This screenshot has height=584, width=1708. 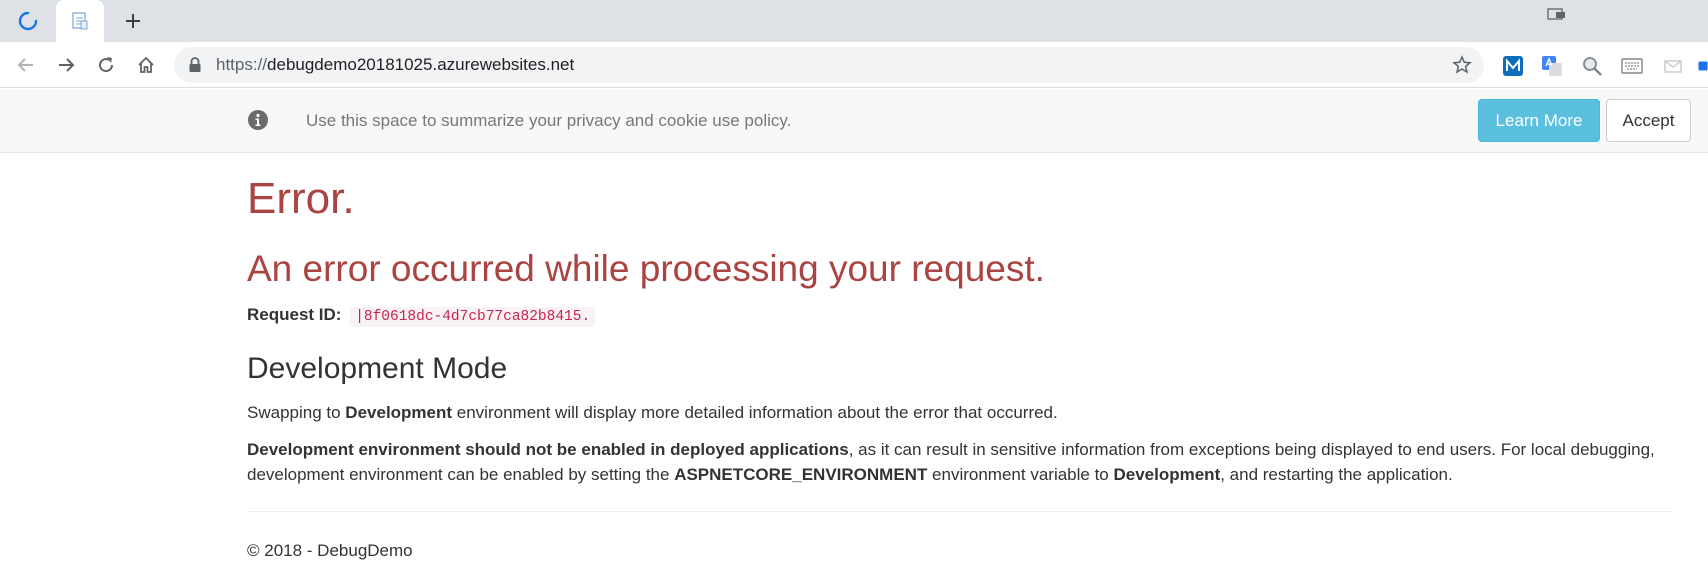 I want to click on translate-icon, so click(x=1552, y=66).